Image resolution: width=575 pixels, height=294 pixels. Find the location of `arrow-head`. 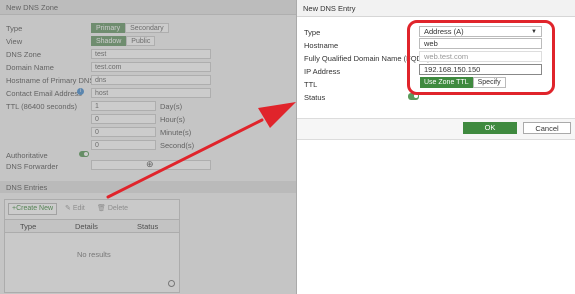

arrow-head is located at coordinates (277, 115).